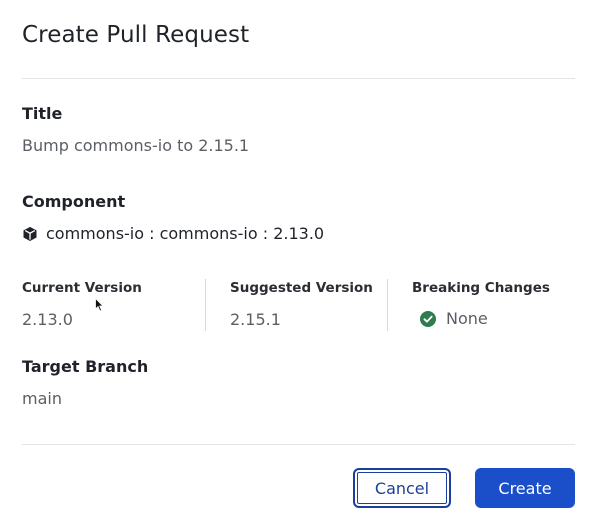  What do you see at coordinates (47, 319) in the screenshot?
I see `current-version-value: 2.13.0` at bounding box center [47, 319].